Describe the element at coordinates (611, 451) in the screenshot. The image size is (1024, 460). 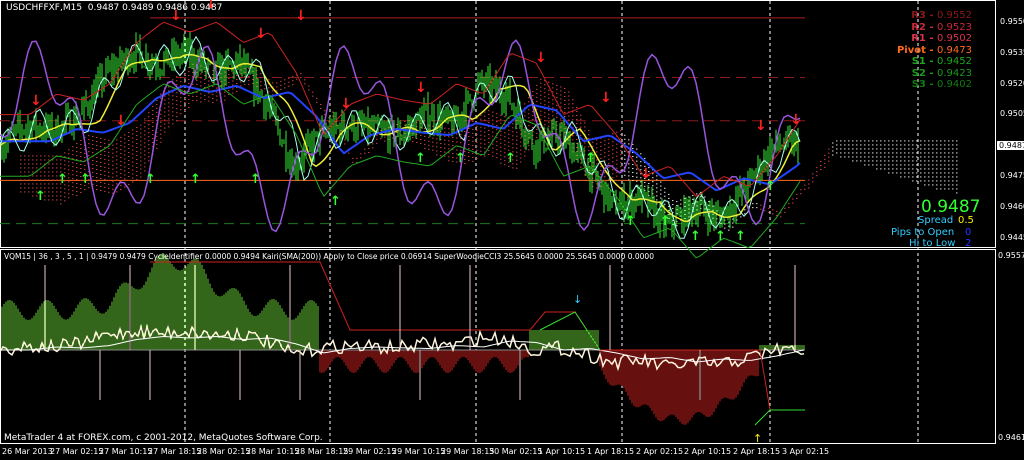
I see `time-axis-label: 1 Apr 18:15` at that location.